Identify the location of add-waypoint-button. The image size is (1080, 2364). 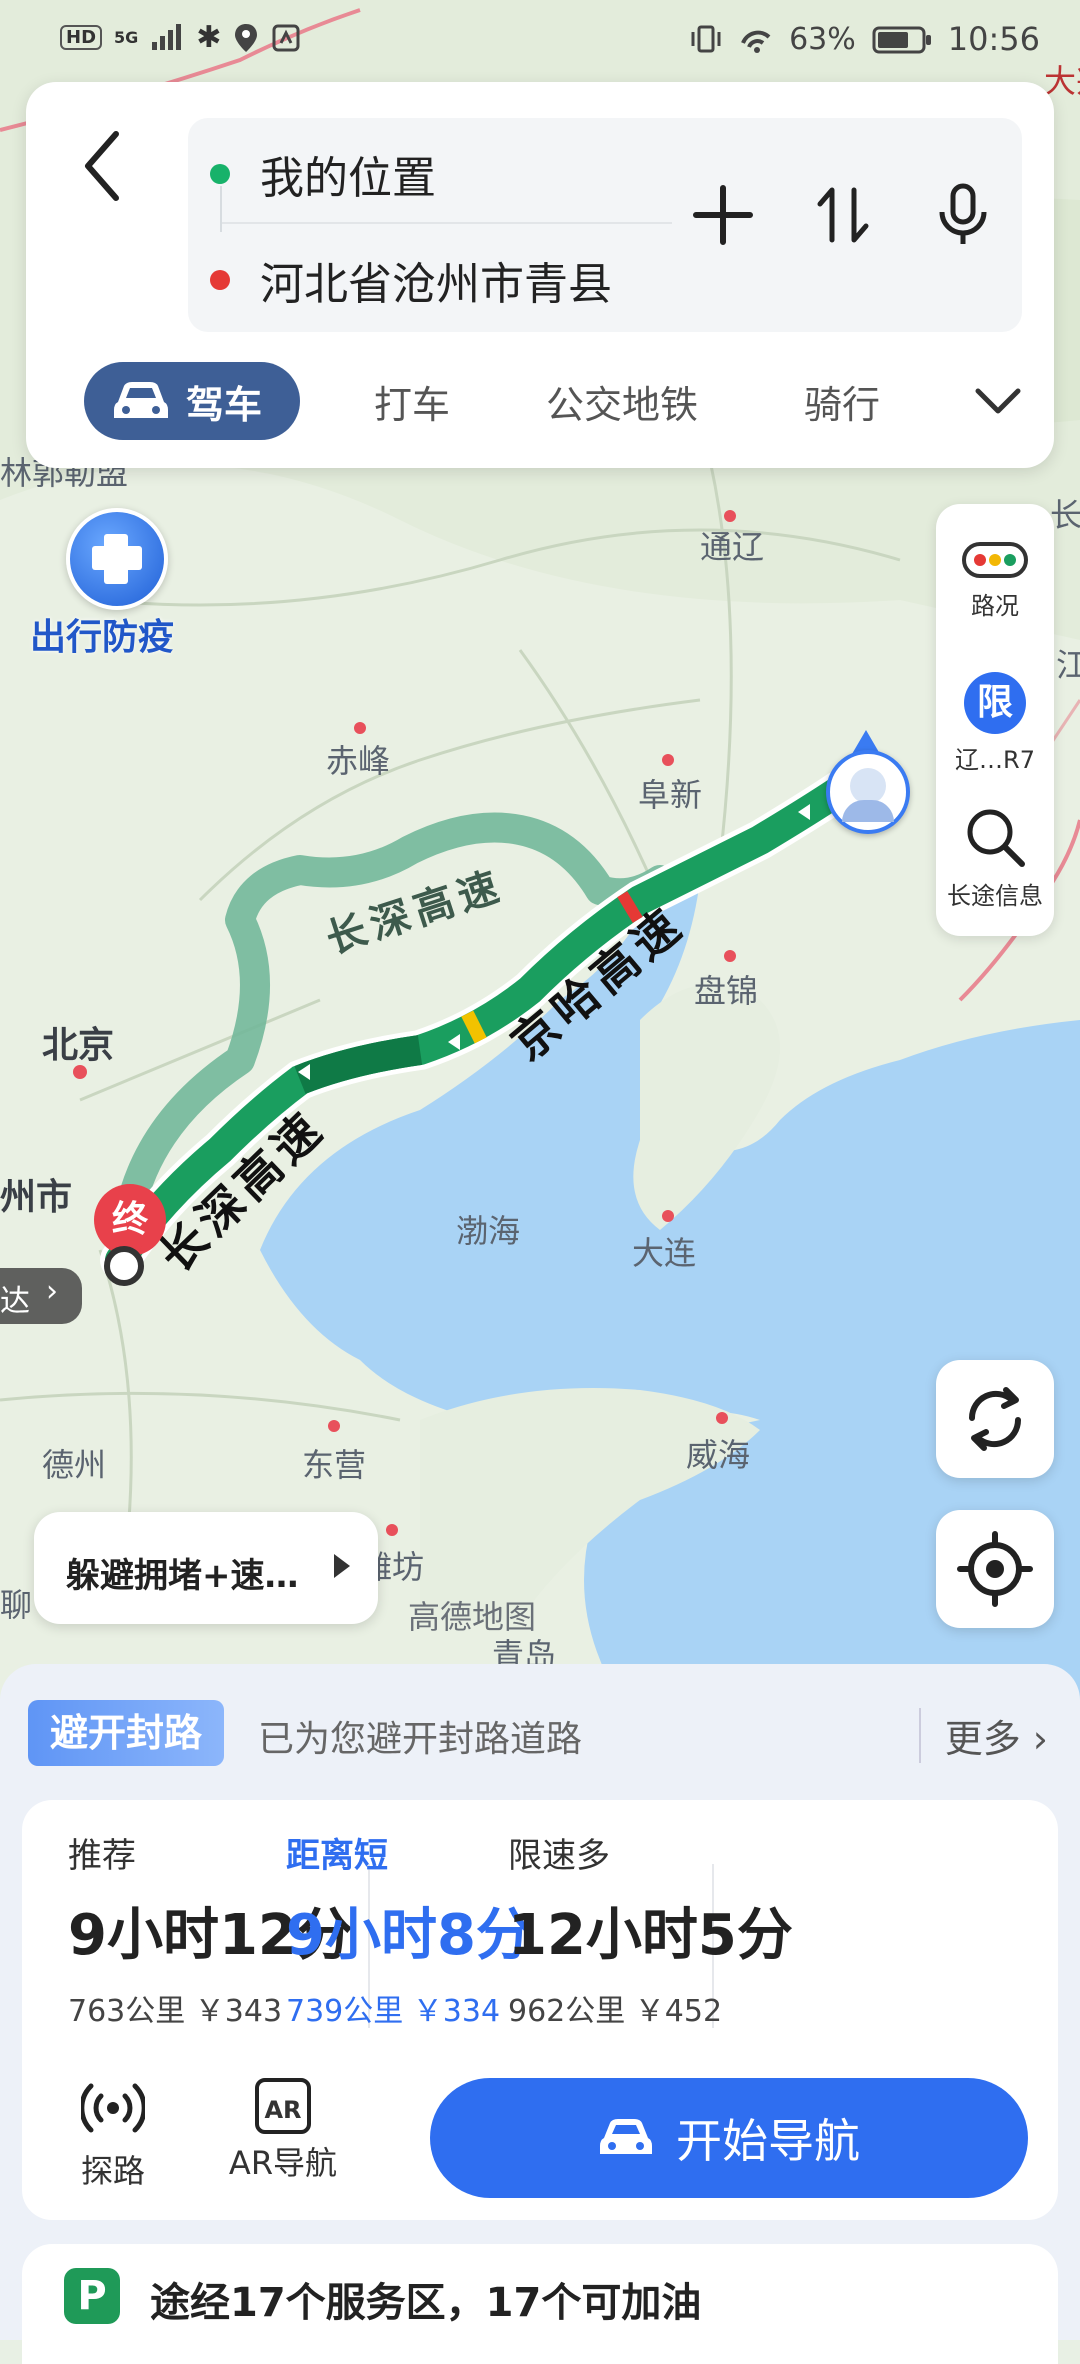
(723, 215).